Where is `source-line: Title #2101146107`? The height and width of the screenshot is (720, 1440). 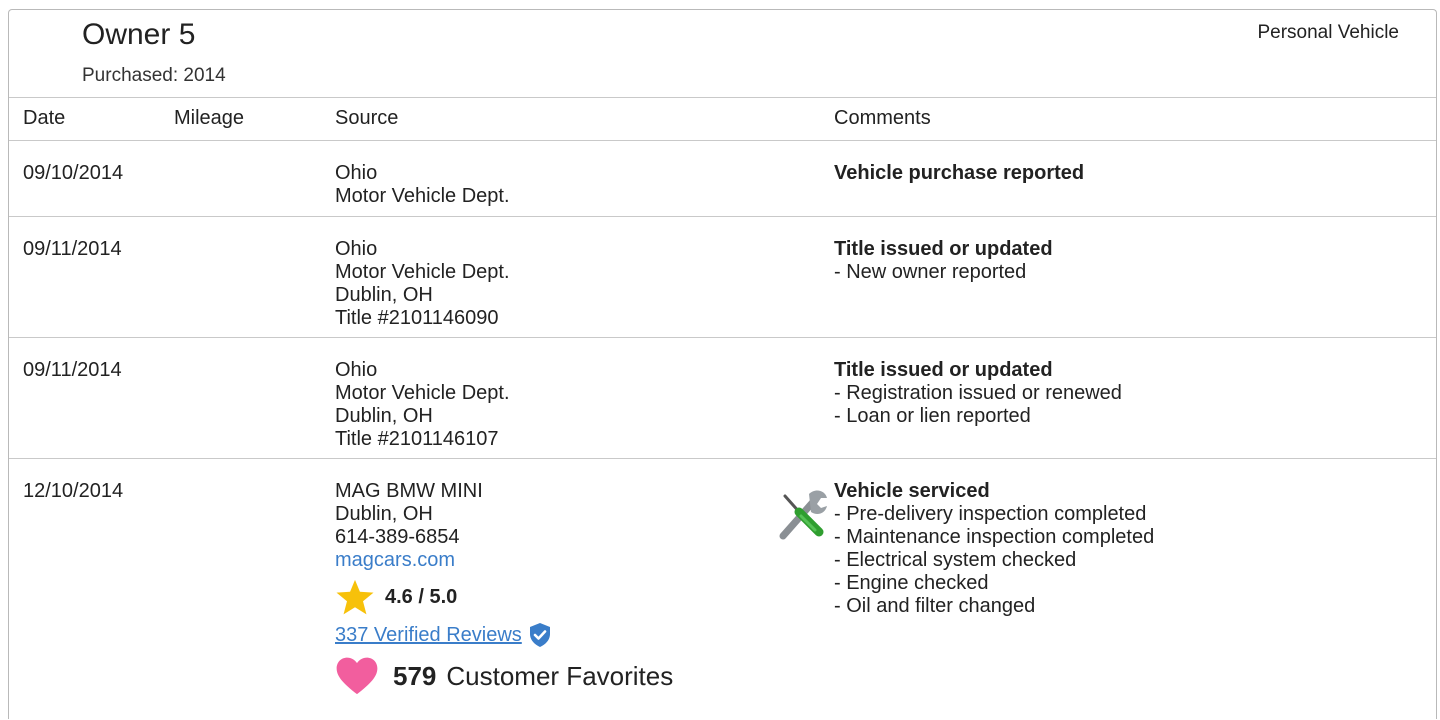
source-line: Title #2101146107 is located at coordinates (417, 439).